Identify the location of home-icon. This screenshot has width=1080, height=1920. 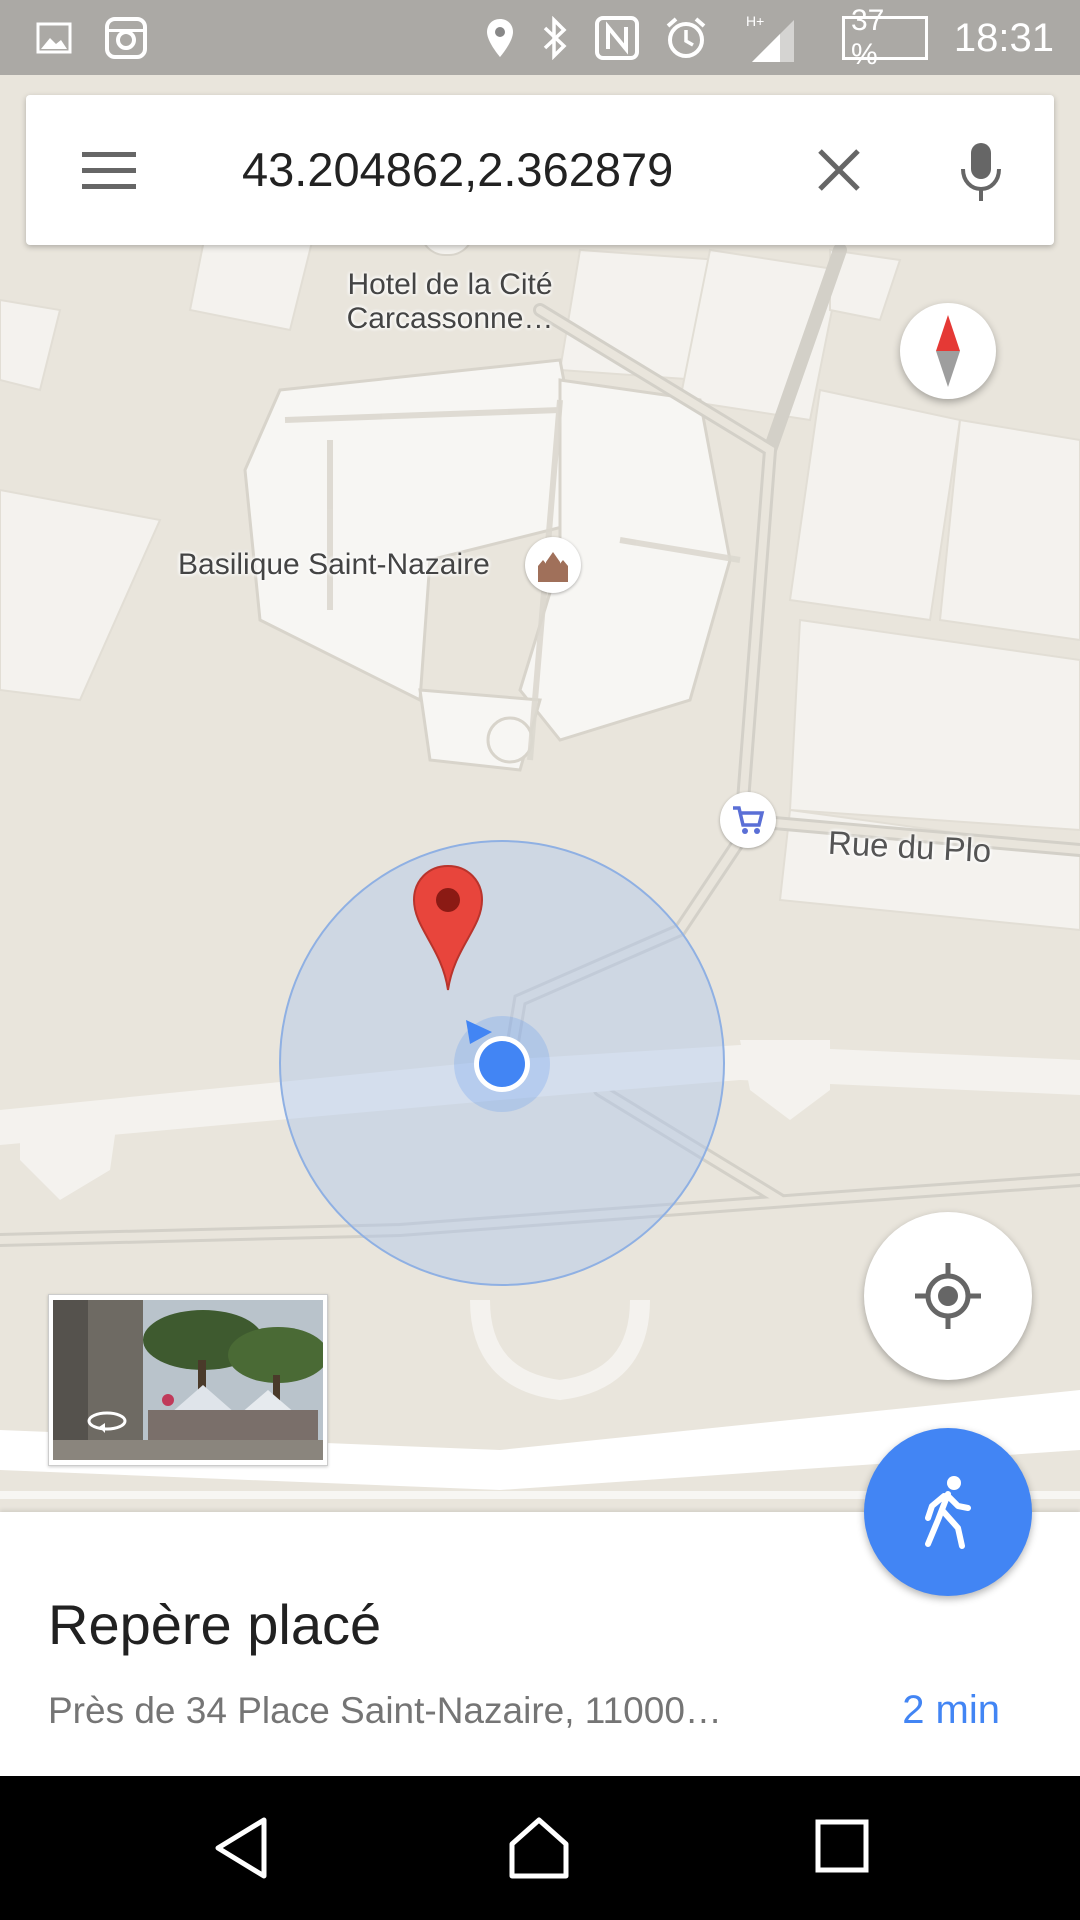
(539, 1847).